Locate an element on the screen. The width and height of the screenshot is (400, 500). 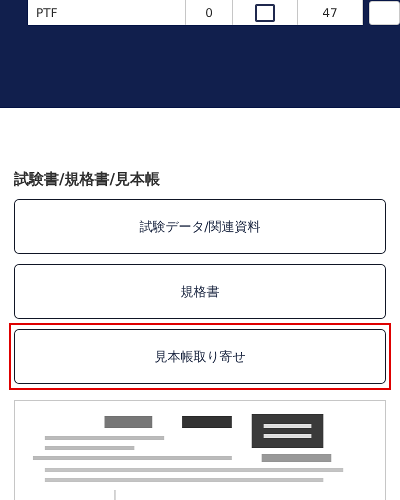
input-field is located at coordinates (384, 12).